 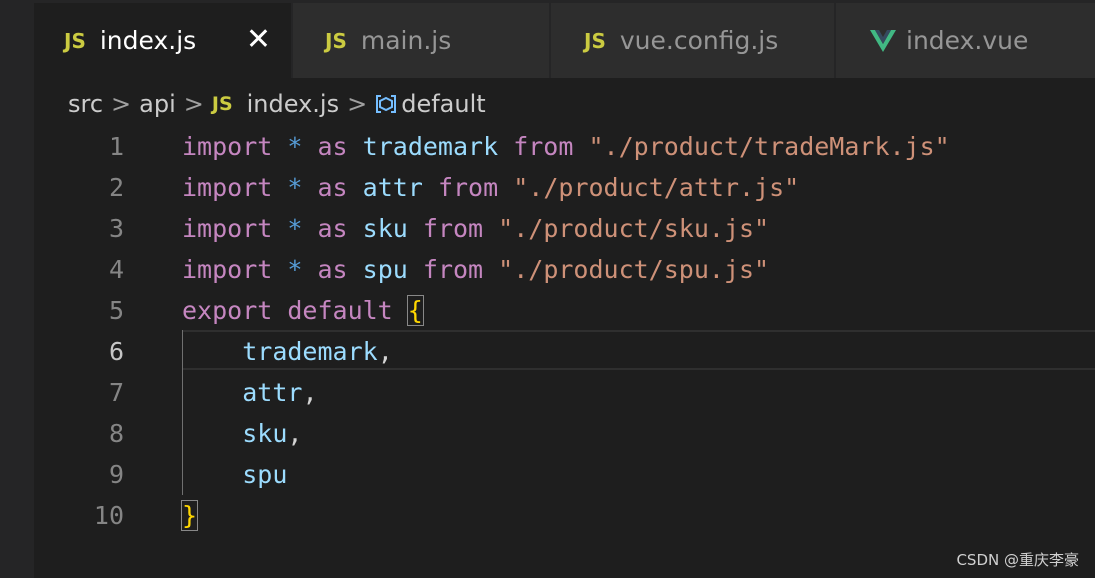 I want to click on breadcrumb-src: src, so click(x=85, y=104).